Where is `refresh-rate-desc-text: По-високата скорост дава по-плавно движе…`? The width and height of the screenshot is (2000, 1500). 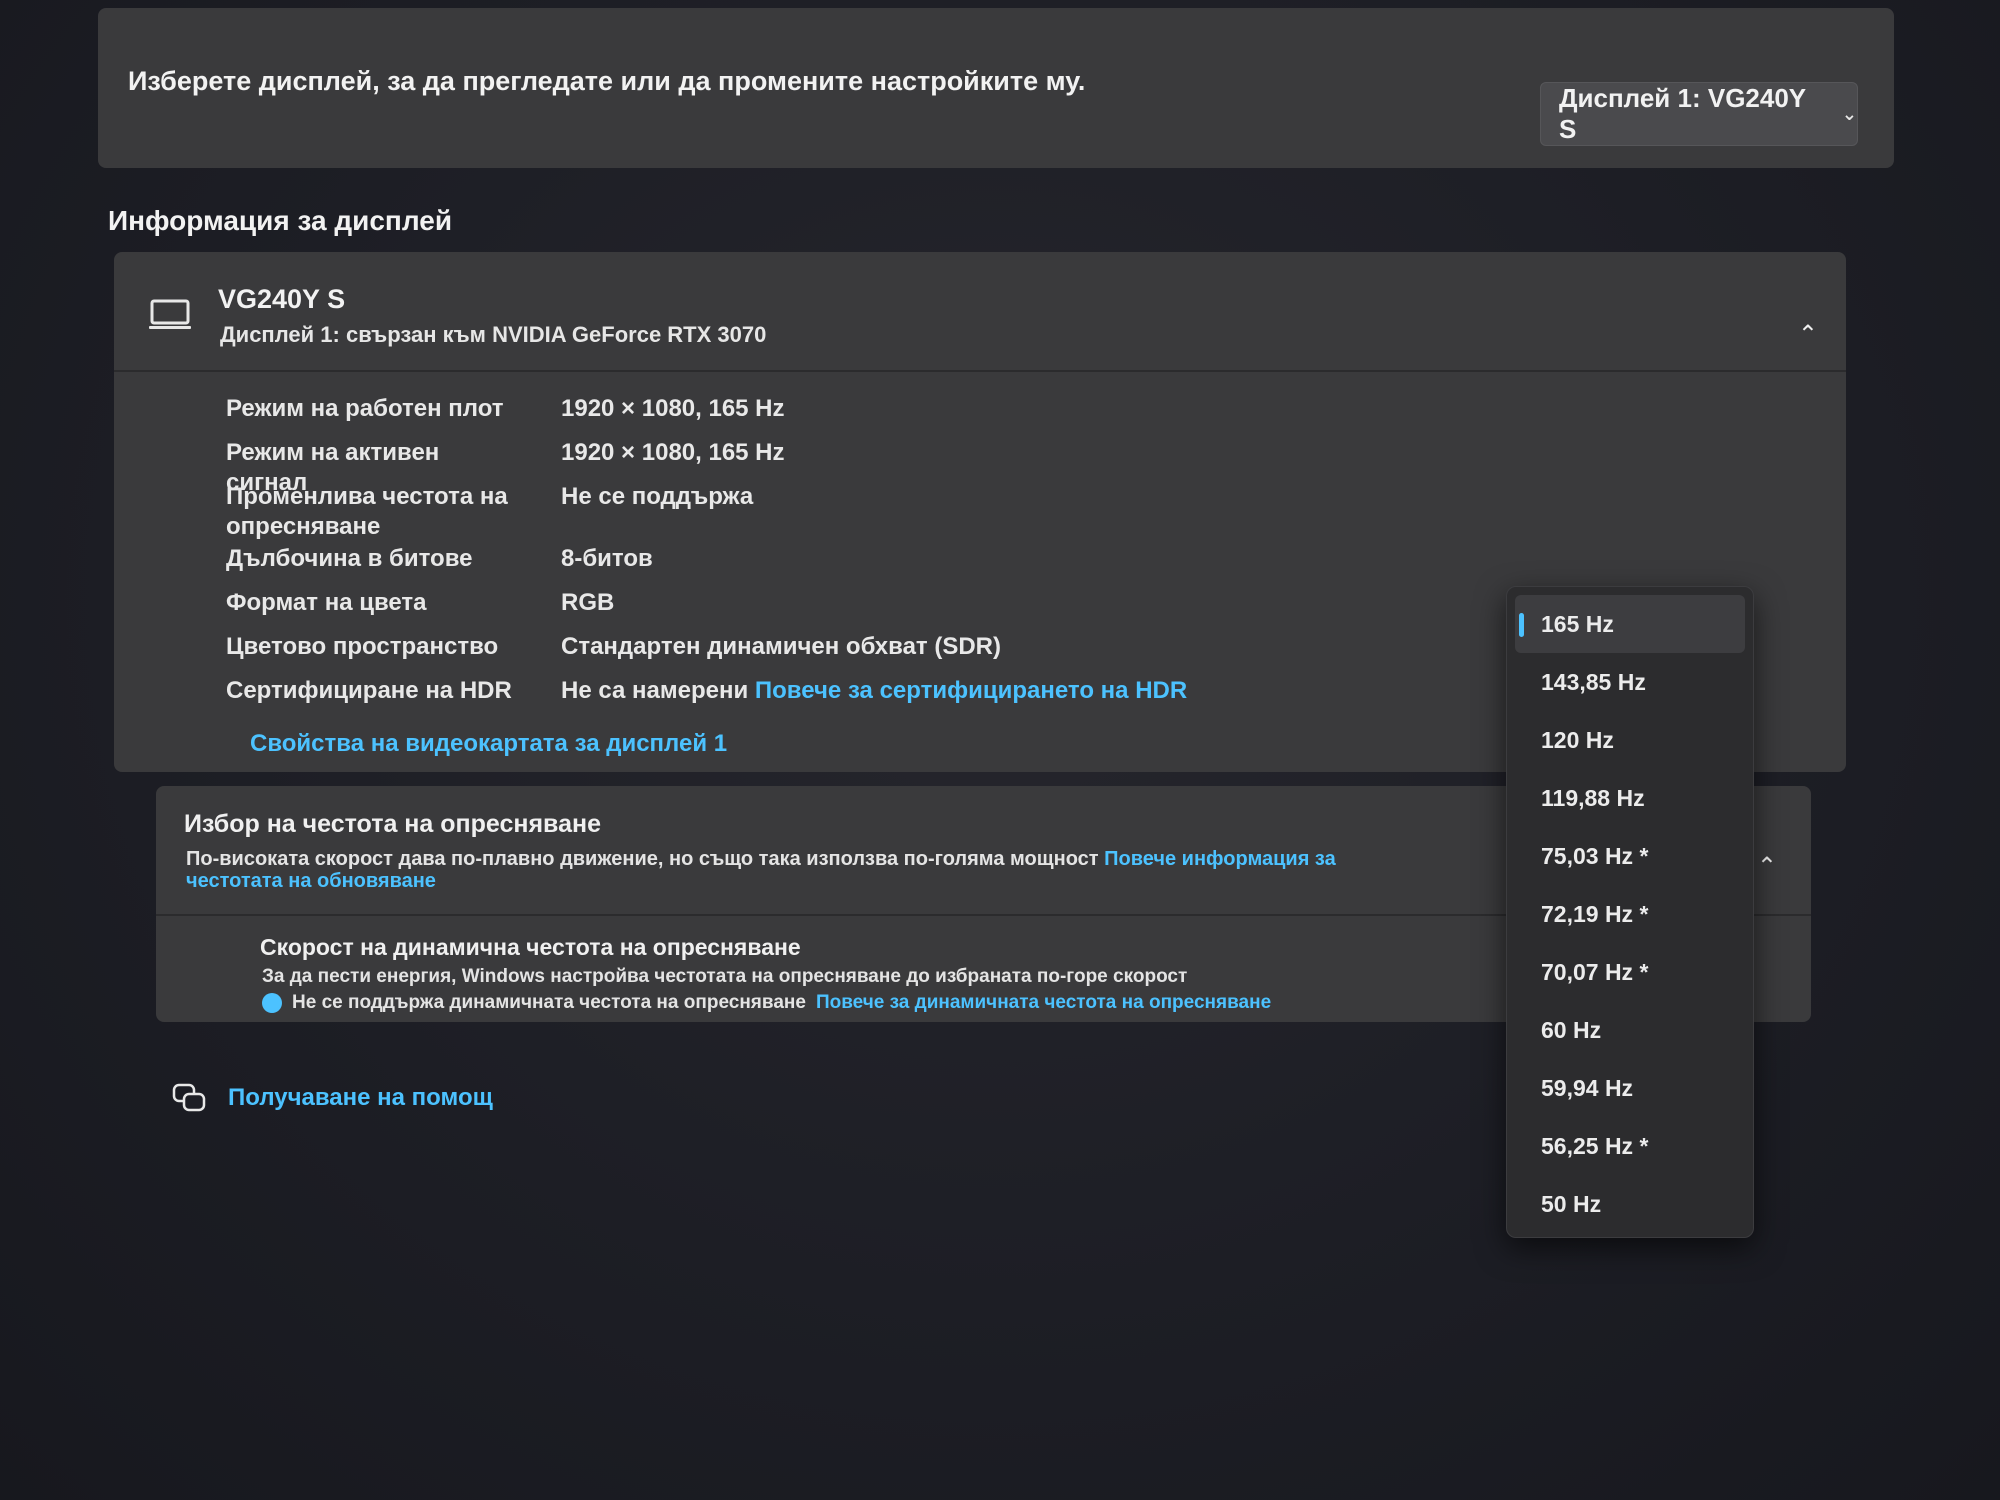 refresh-rate-desc-text: По-високата скорост дава по-плавно движе… is located at coordinates (642, 859).